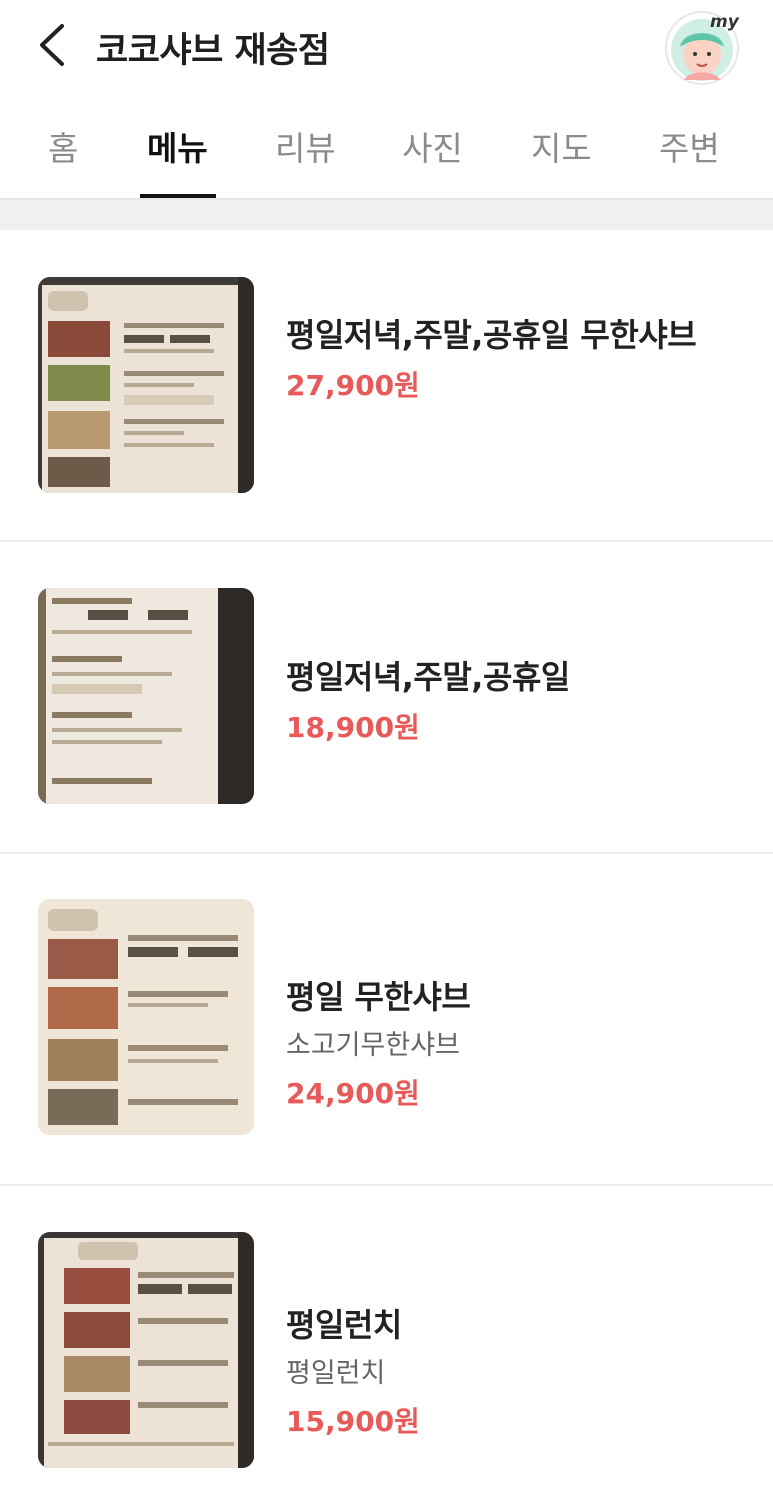 The width and height of the screenshot is (773, 1512). I want to click on my-avatar-icon: my, so click(702, 48).